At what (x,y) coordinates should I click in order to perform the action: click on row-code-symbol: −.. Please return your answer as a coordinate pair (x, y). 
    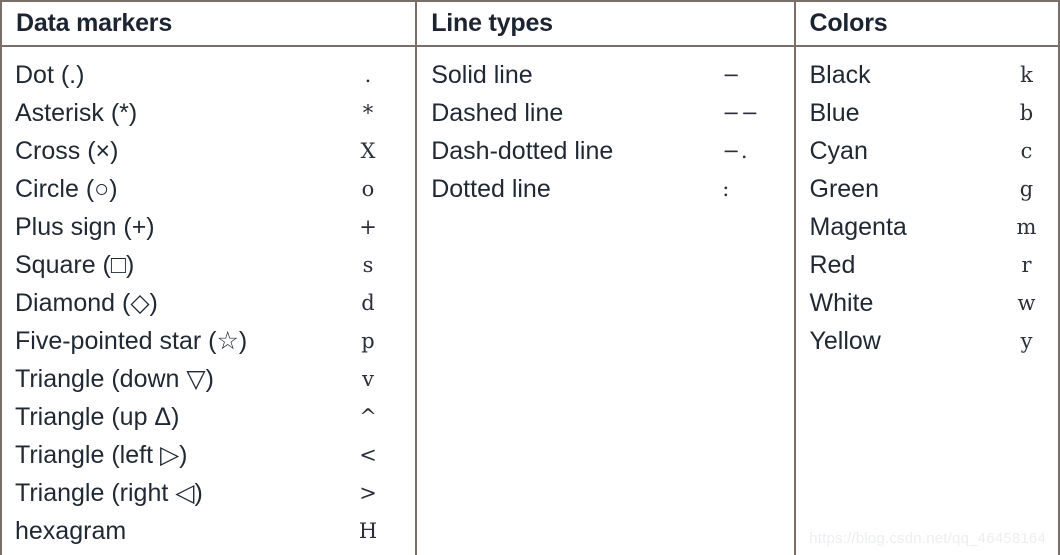
    Looking at the image, I should click on (735, 150).